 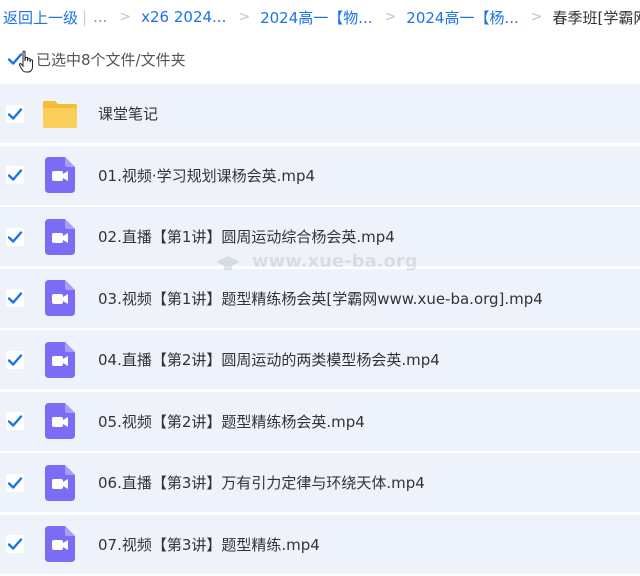 What do you see at coordinates (231, 421) in the screenshot?
I see `file-name: 05.视频【第2讲】题型精练杨会英.mp4` at bounding box center [231, 421].